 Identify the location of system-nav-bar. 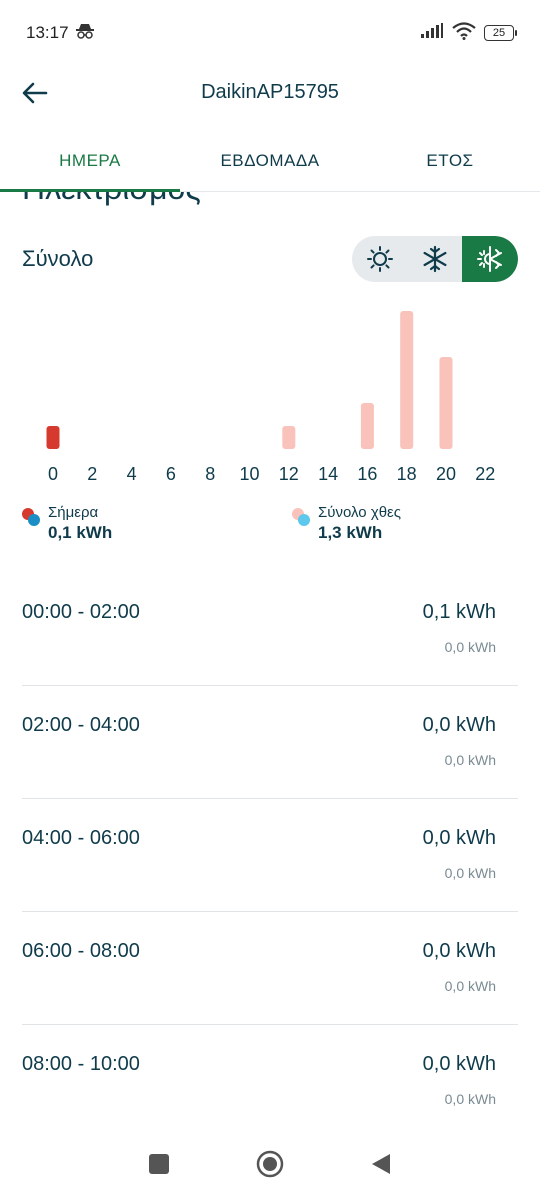
(270, 1166).